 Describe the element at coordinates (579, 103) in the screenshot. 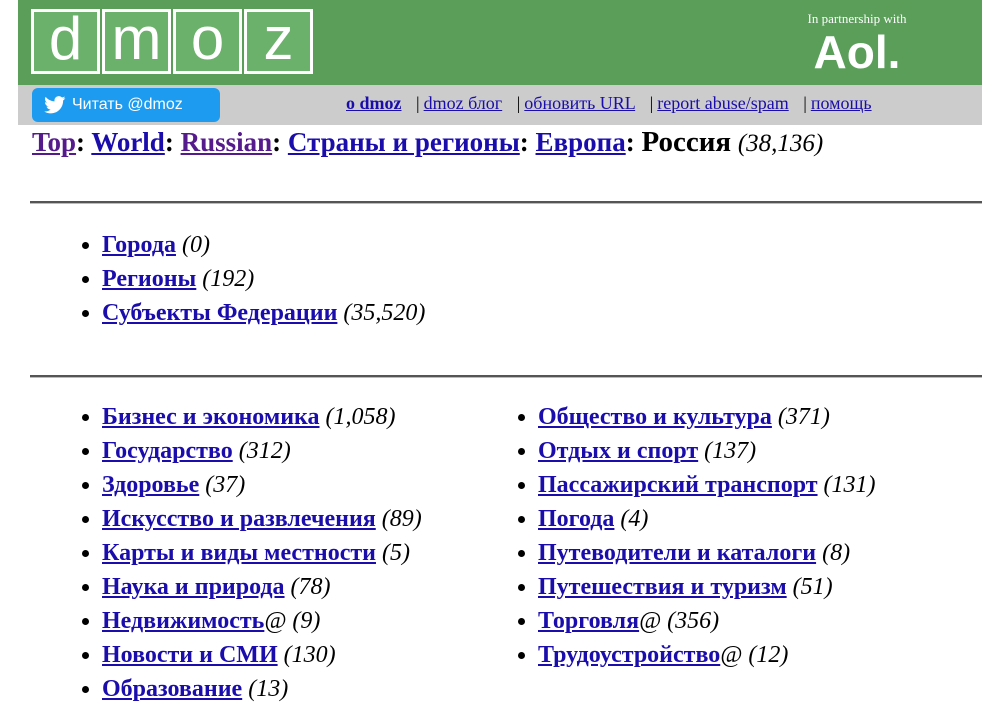

I see `update-url-link: обновить URL` at that location.